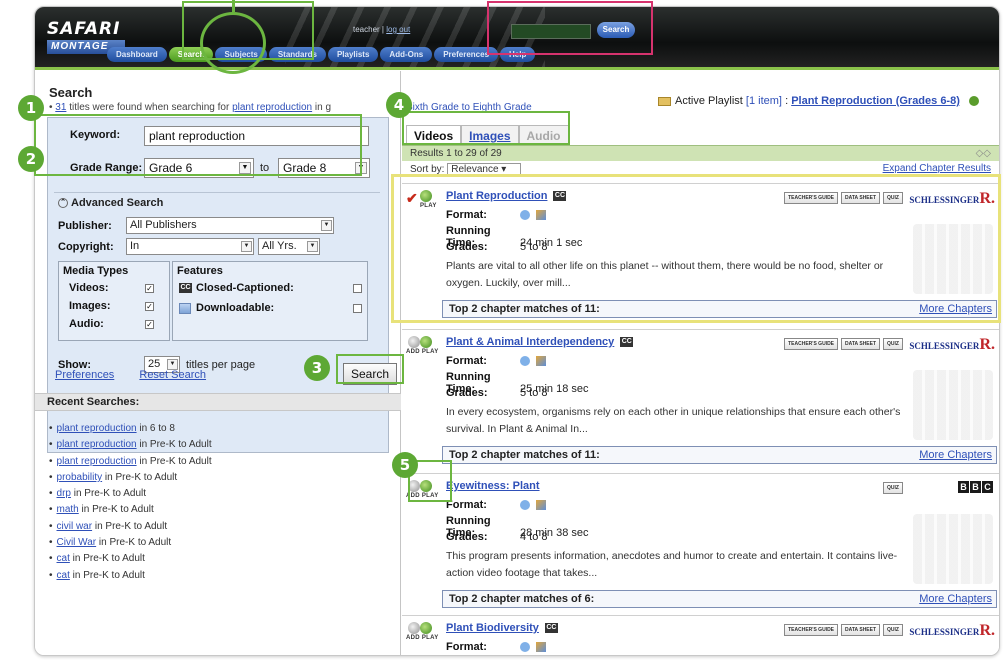 This screenshot has height=660, width=1003. Describe the element at coordinates (497, 537) in the screenshot. I see `grades-row: Grades: 4 to 8` at that location.